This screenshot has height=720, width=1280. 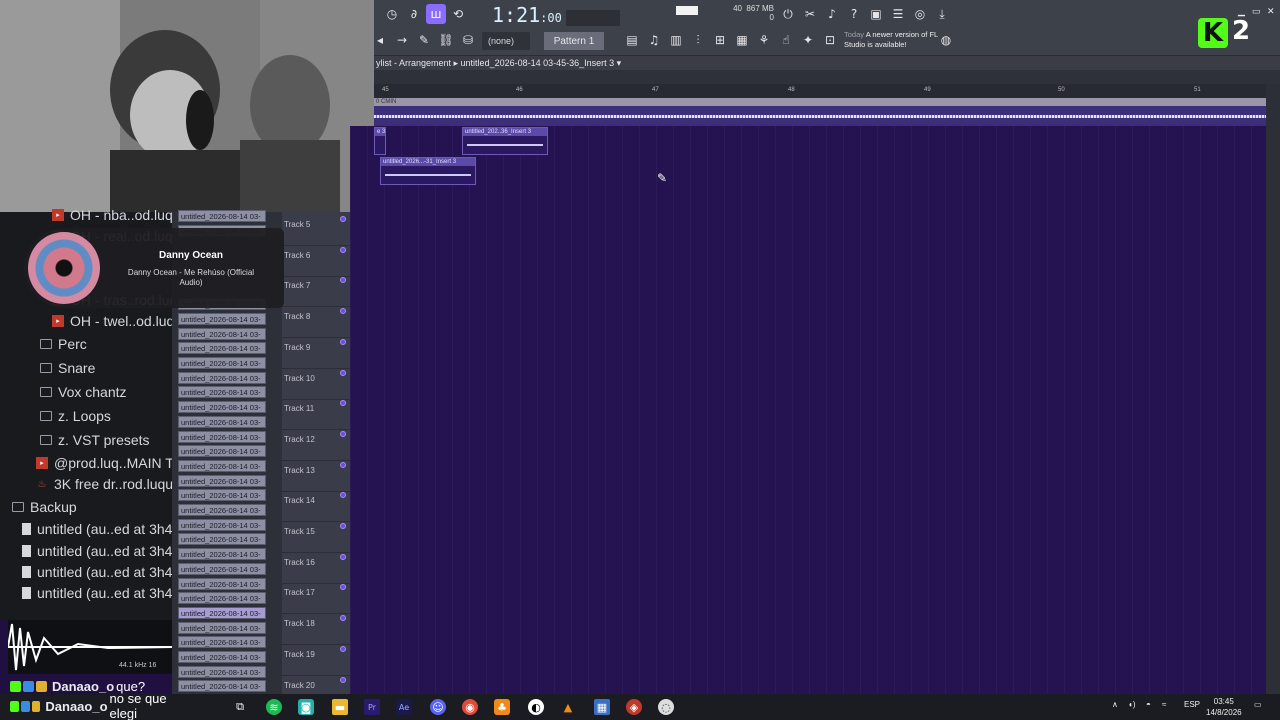 I want to click on draw-icon: ✎, so click(x=424, y=40).